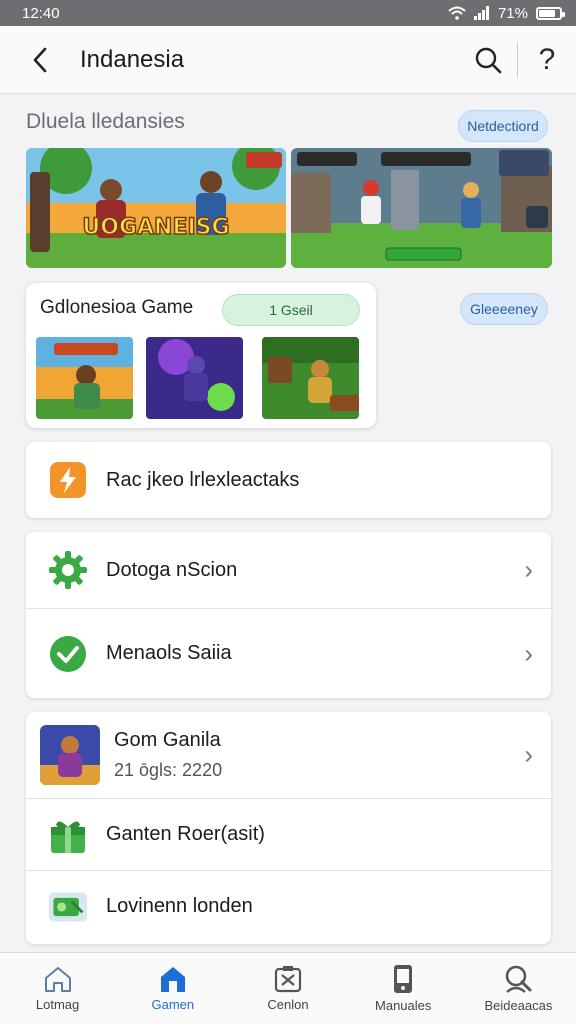 The width and height of the screenshot is (576, 1024). Describe the element at coordinates (168, 770) in the screenshot. I see `menu-item-game-sub: 21 ōgls: 2220` at that location.